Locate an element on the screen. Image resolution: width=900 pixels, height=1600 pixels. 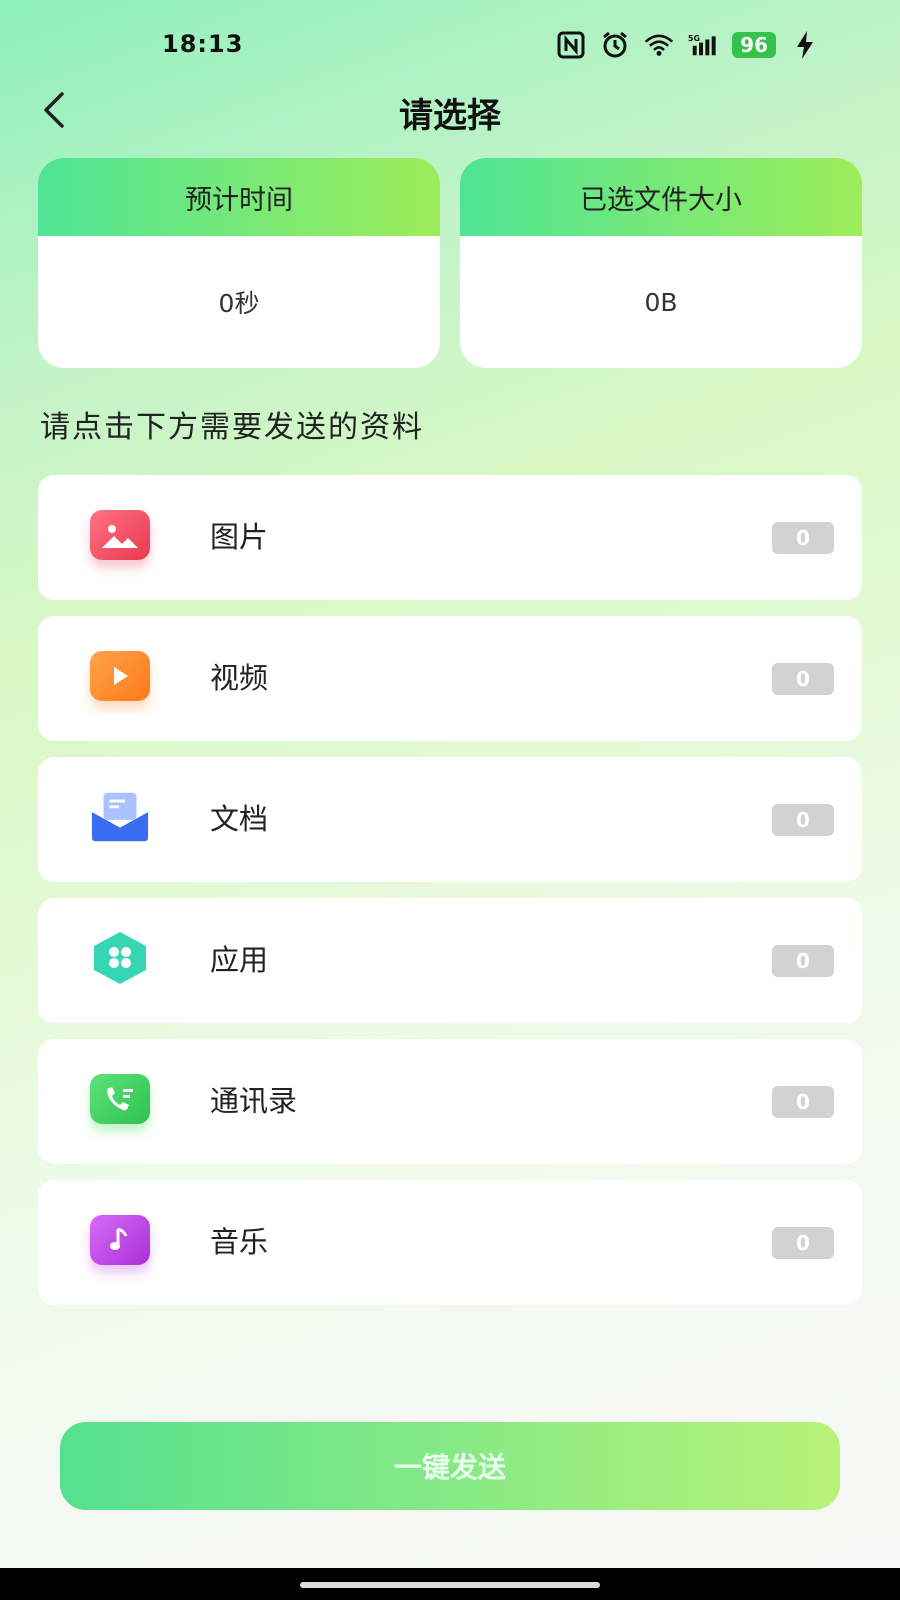
selected-size-value: 0B is located at coordinates (661, 302).